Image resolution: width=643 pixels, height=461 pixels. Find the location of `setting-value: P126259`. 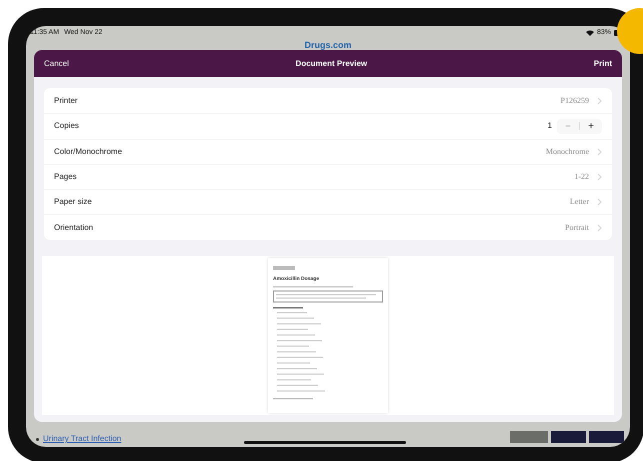

setting-value: P126259 is located at coordinates (574, 100).